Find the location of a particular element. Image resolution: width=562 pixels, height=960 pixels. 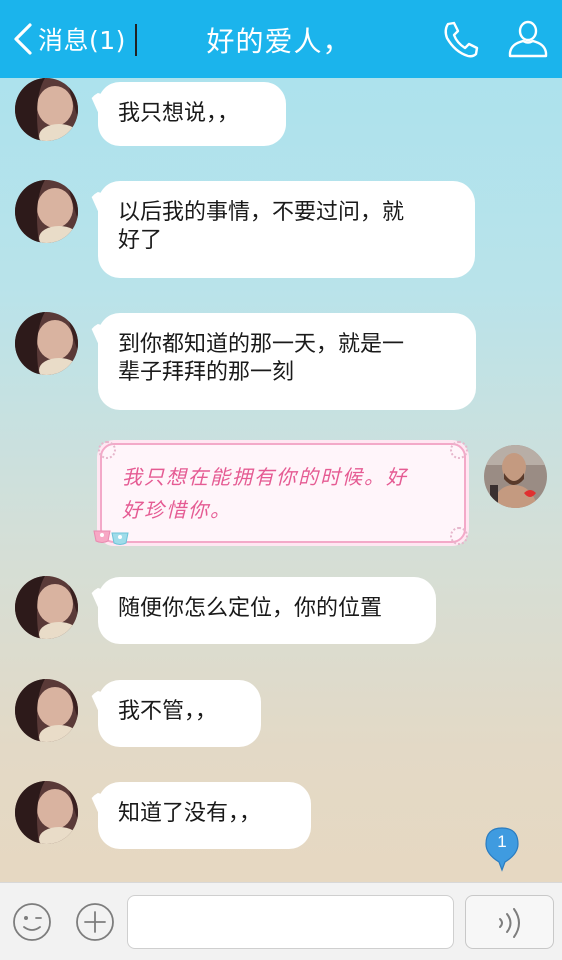

my-message-bubble: 我只想在能拥有你的时候。好 好珍惜你。 is located at coordinates (280, 493).